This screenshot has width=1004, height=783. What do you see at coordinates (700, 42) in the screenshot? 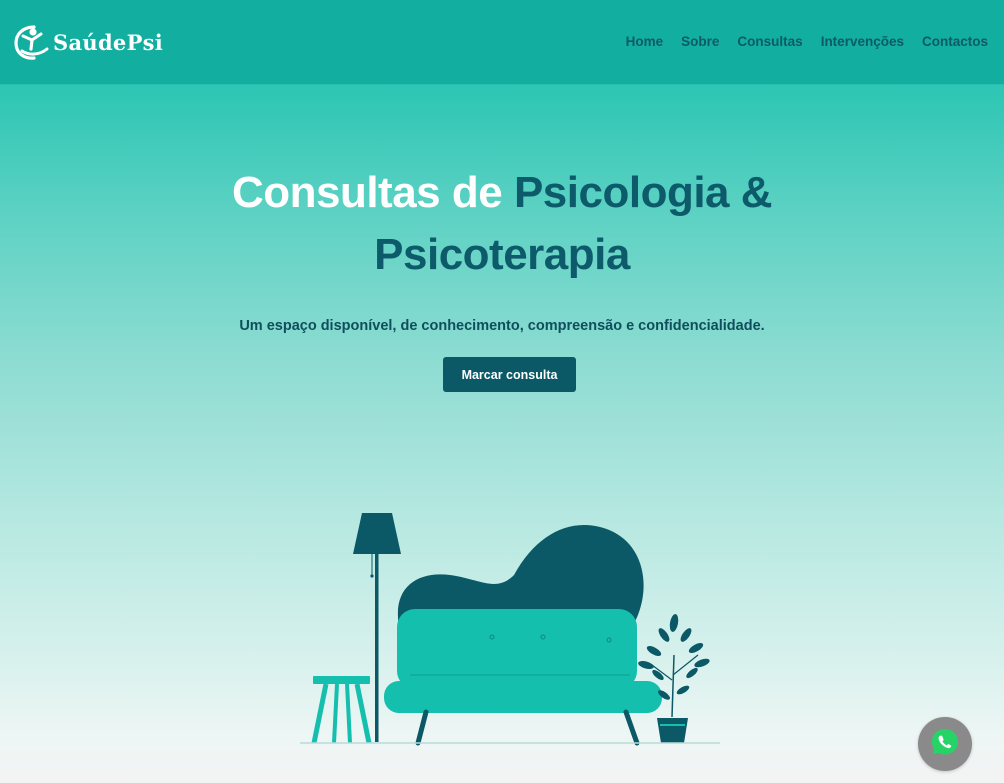
I see `nav-sobre: Sobre` at bounding box center [700, 42].